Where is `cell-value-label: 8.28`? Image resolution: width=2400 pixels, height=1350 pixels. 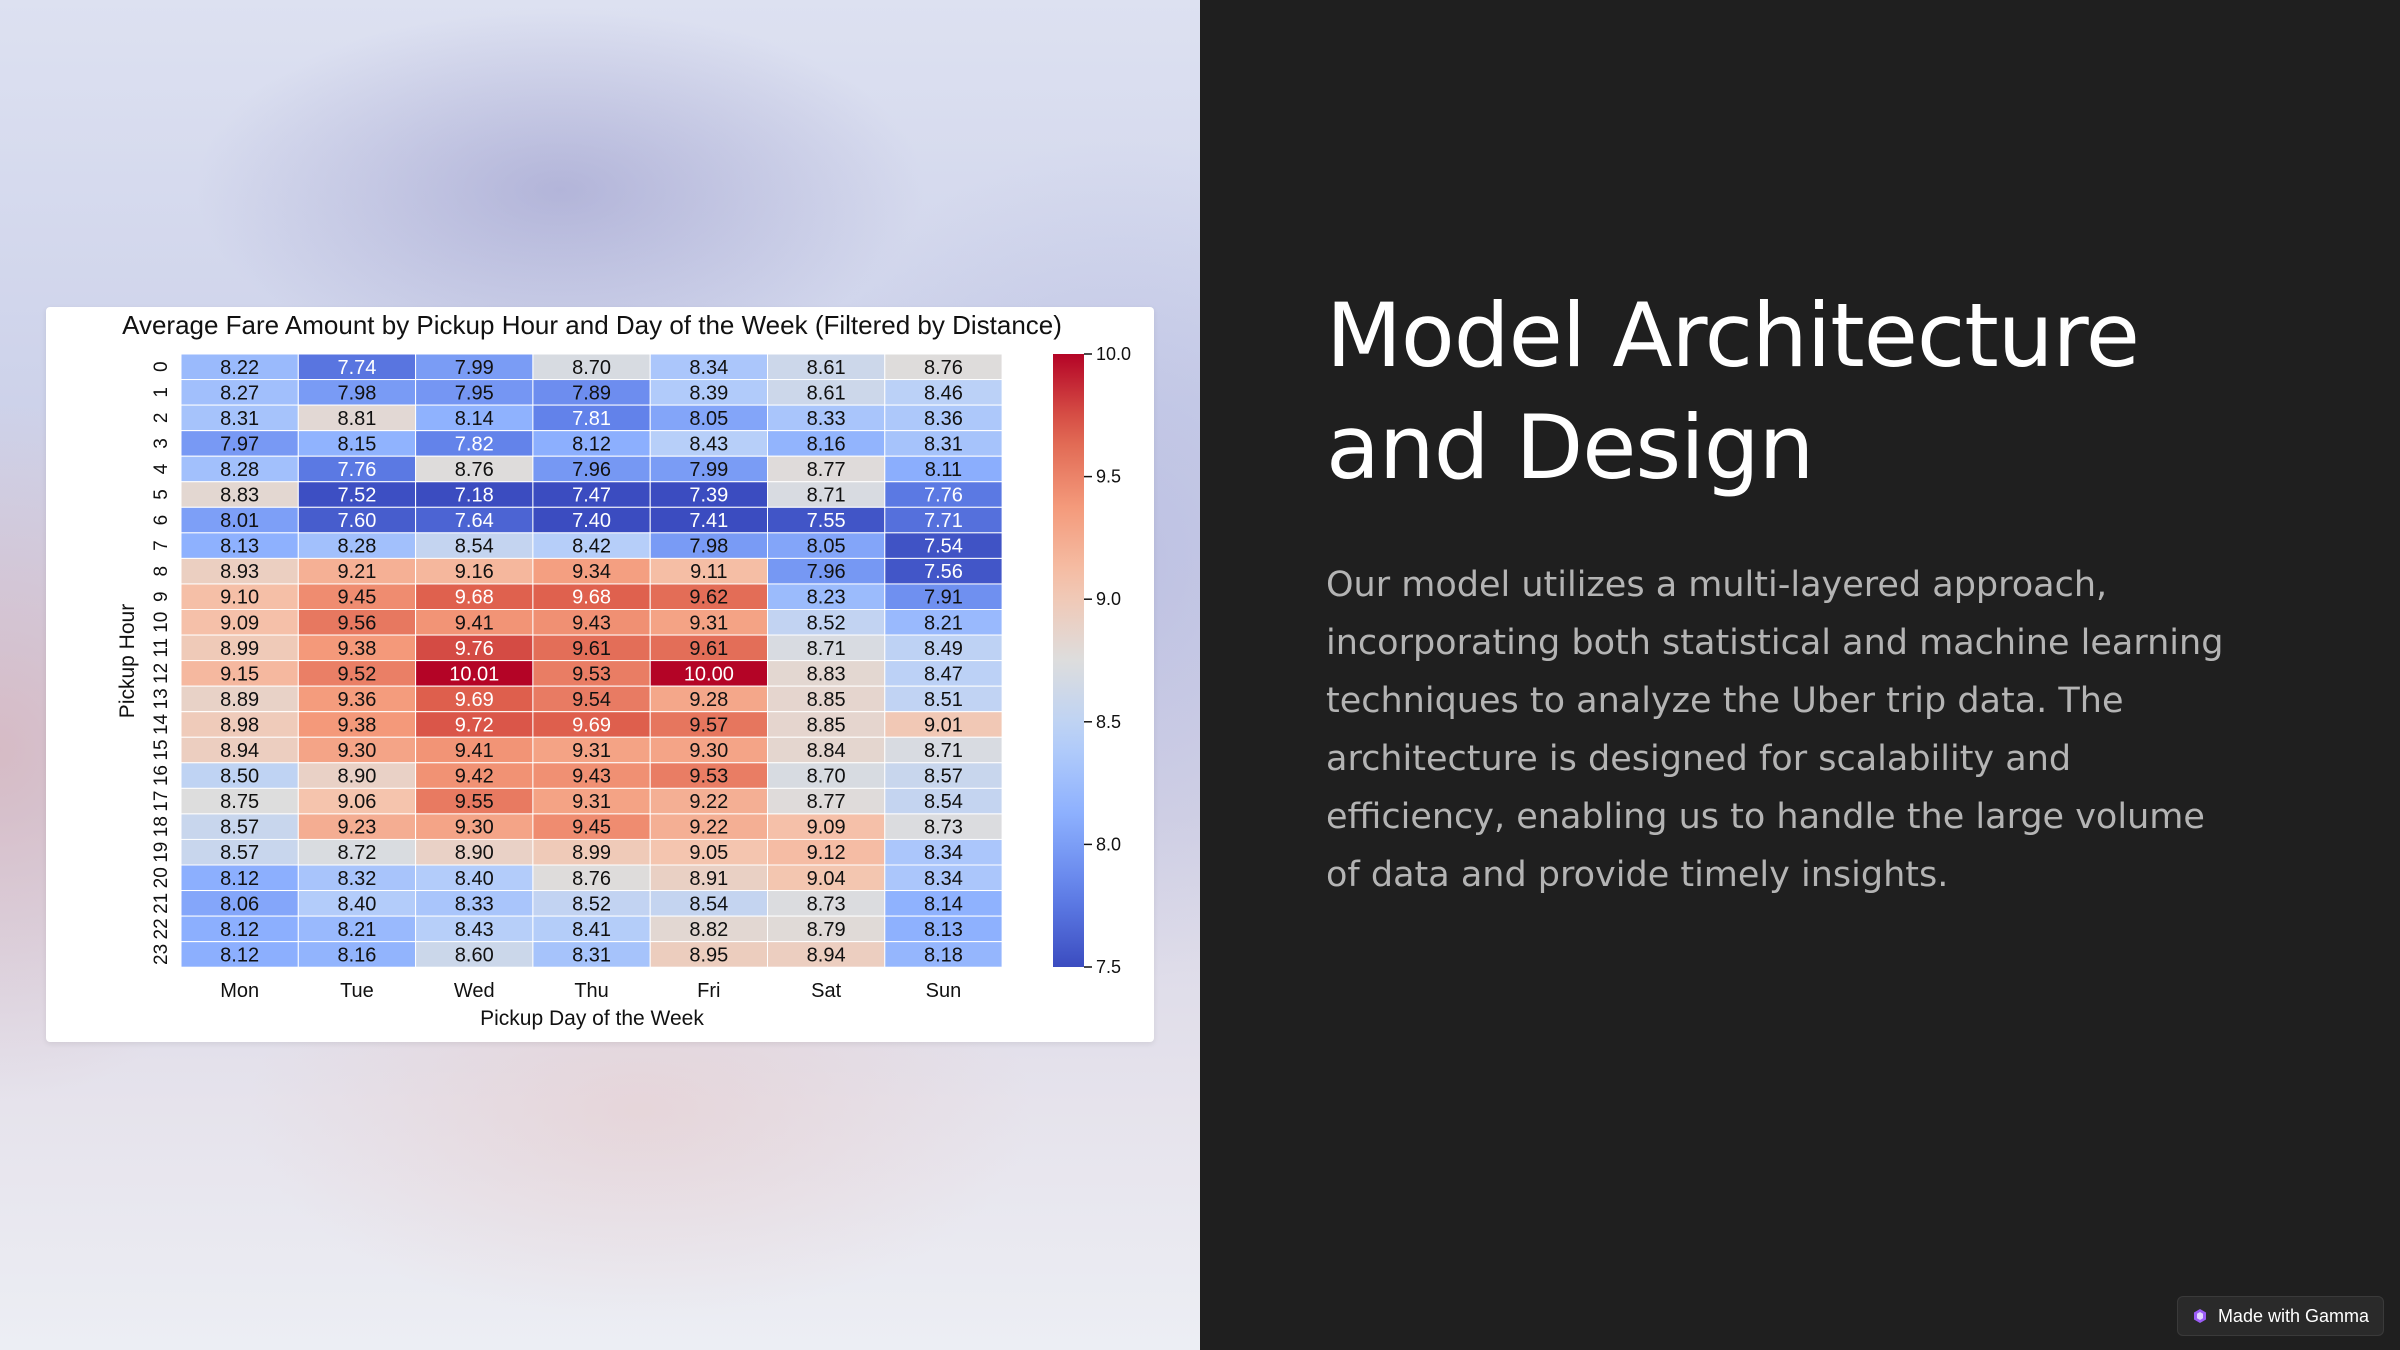
cell-value-label: 8.28 is located at coordinates (239, 470).